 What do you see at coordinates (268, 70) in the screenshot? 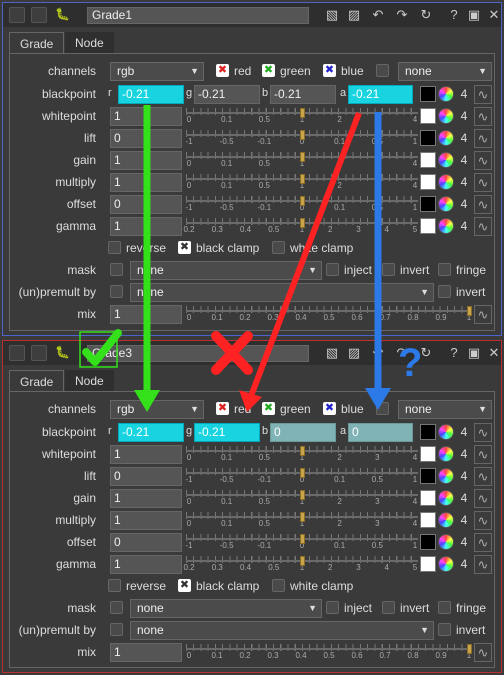
I see `green-checkbox: ✖` at bounding box center [268, 70].